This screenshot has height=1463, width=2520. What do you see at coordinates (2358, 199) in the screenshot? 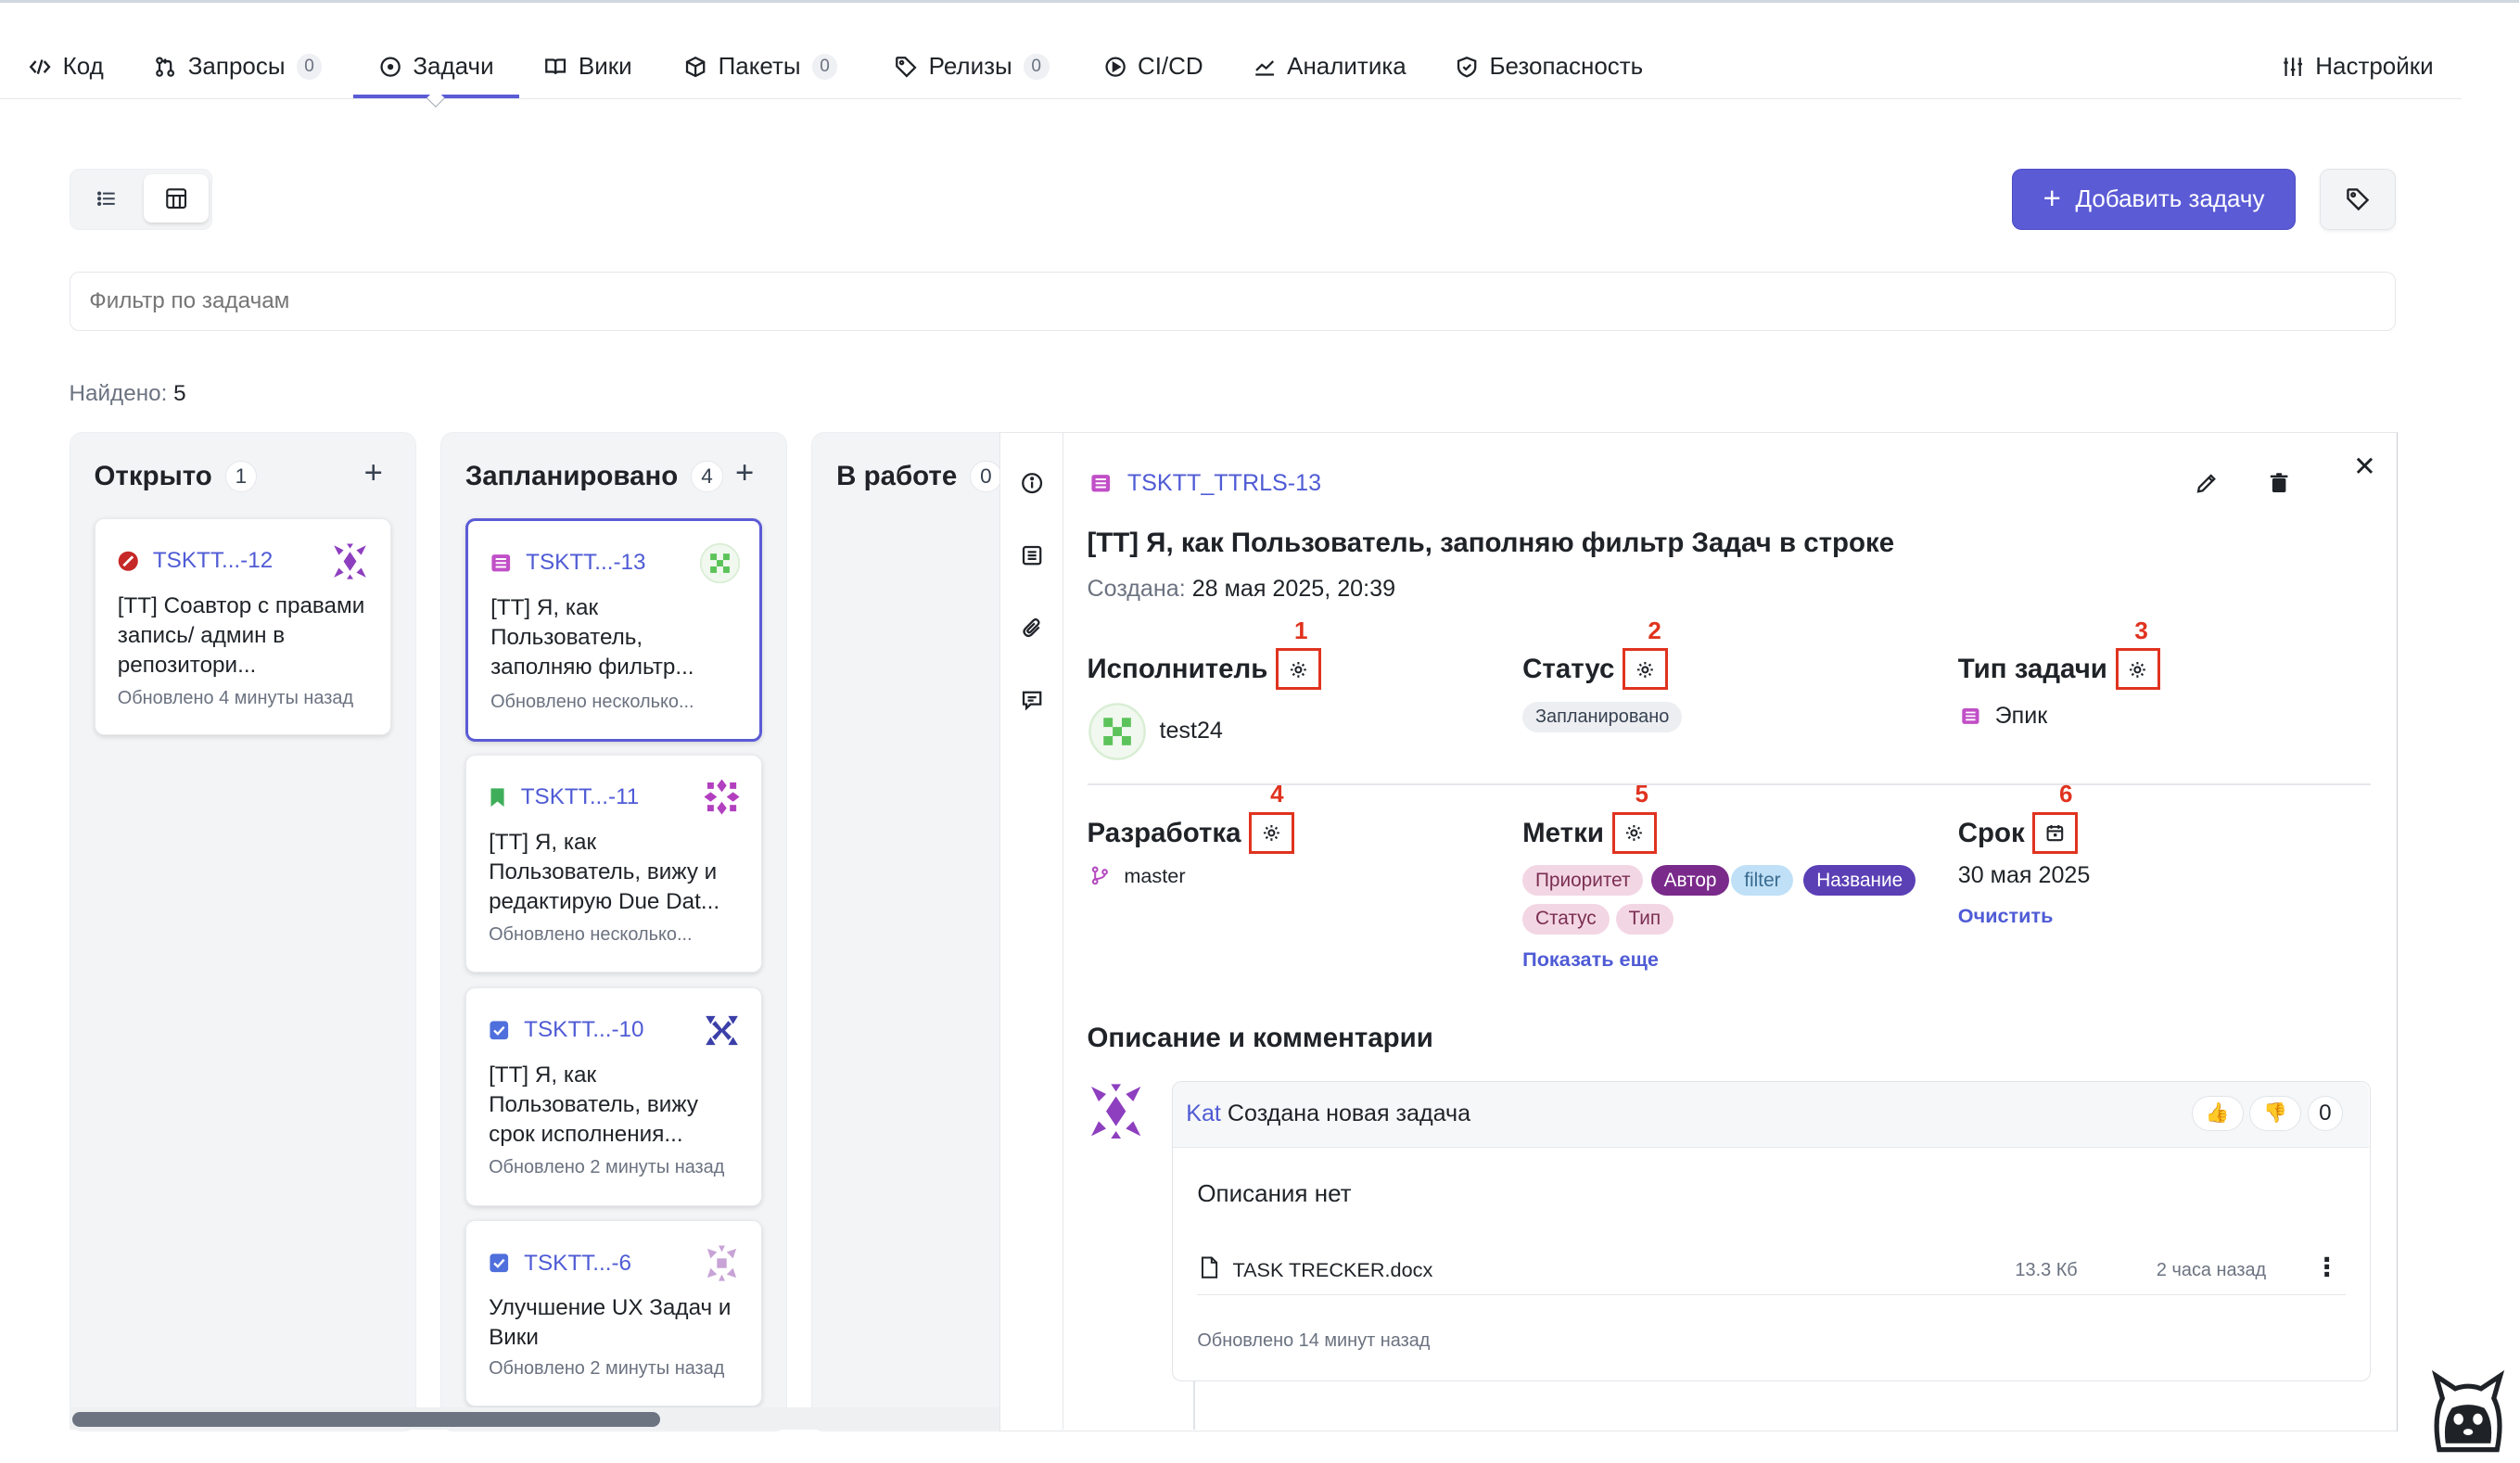
I see `labels-button` at bounding box center [2358, 199].